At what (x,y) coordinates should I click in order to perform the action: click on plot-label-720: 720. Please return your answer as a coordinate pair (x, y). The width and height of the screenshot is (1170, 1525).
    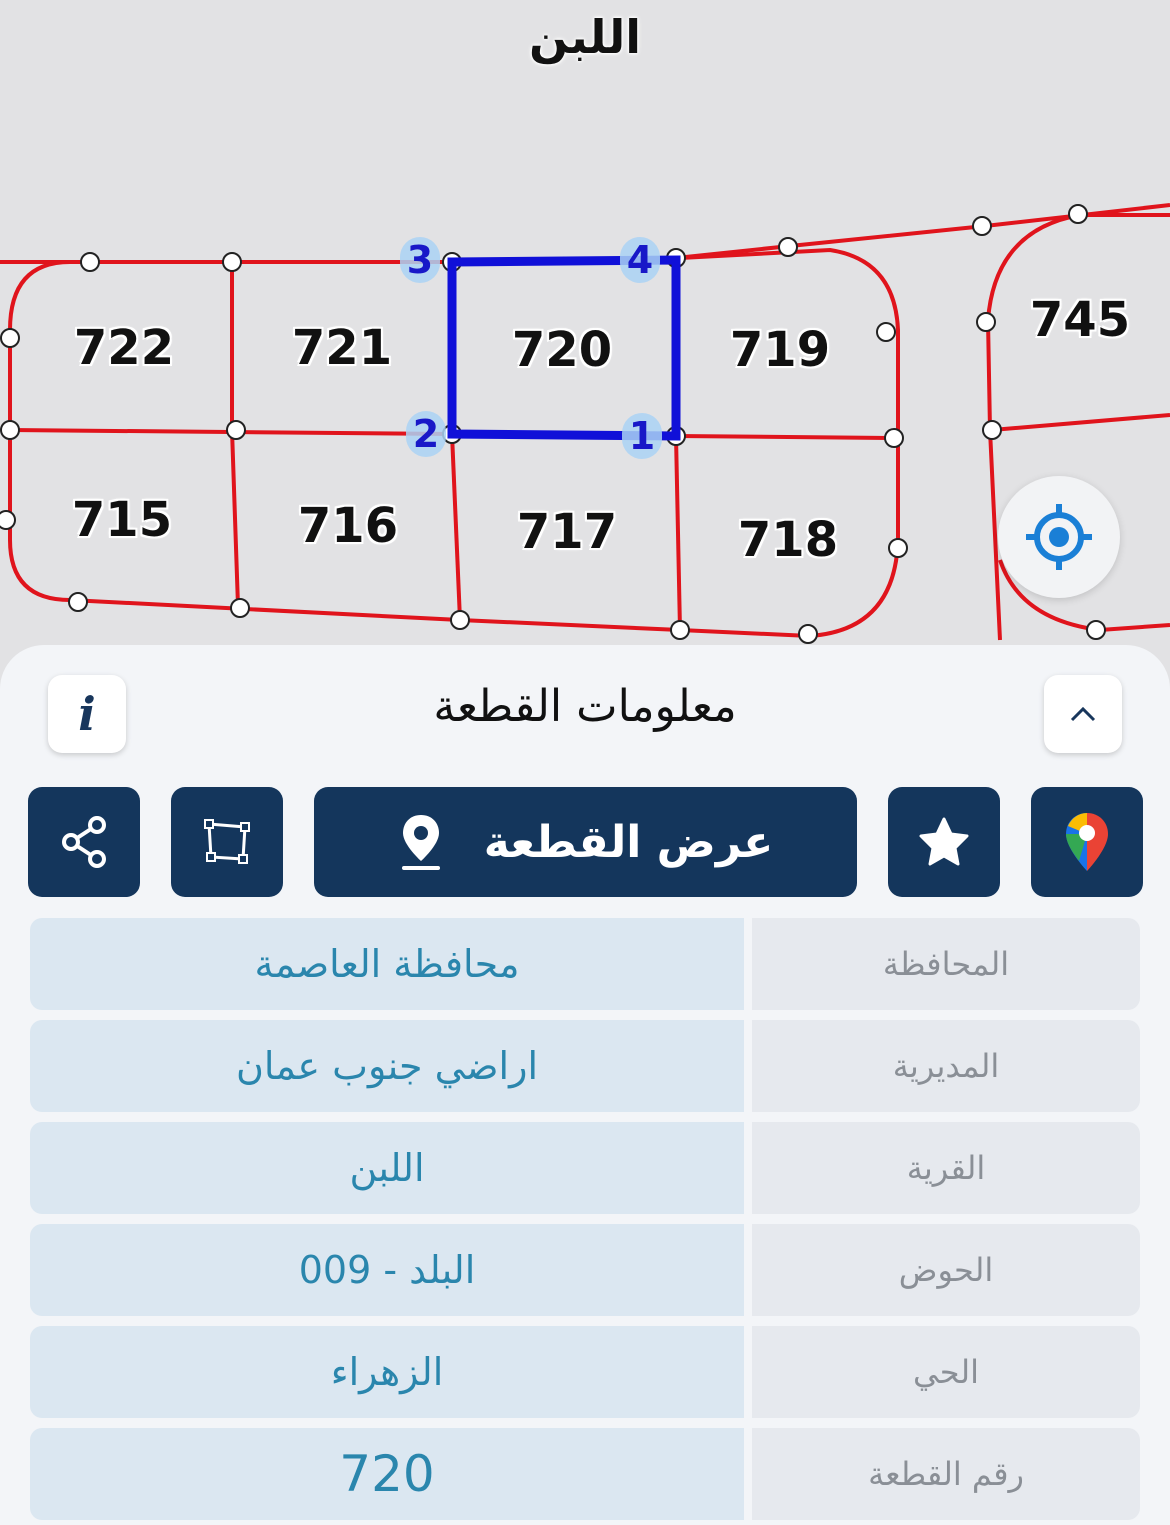
    Looking at the image, I should click on (562, 350).